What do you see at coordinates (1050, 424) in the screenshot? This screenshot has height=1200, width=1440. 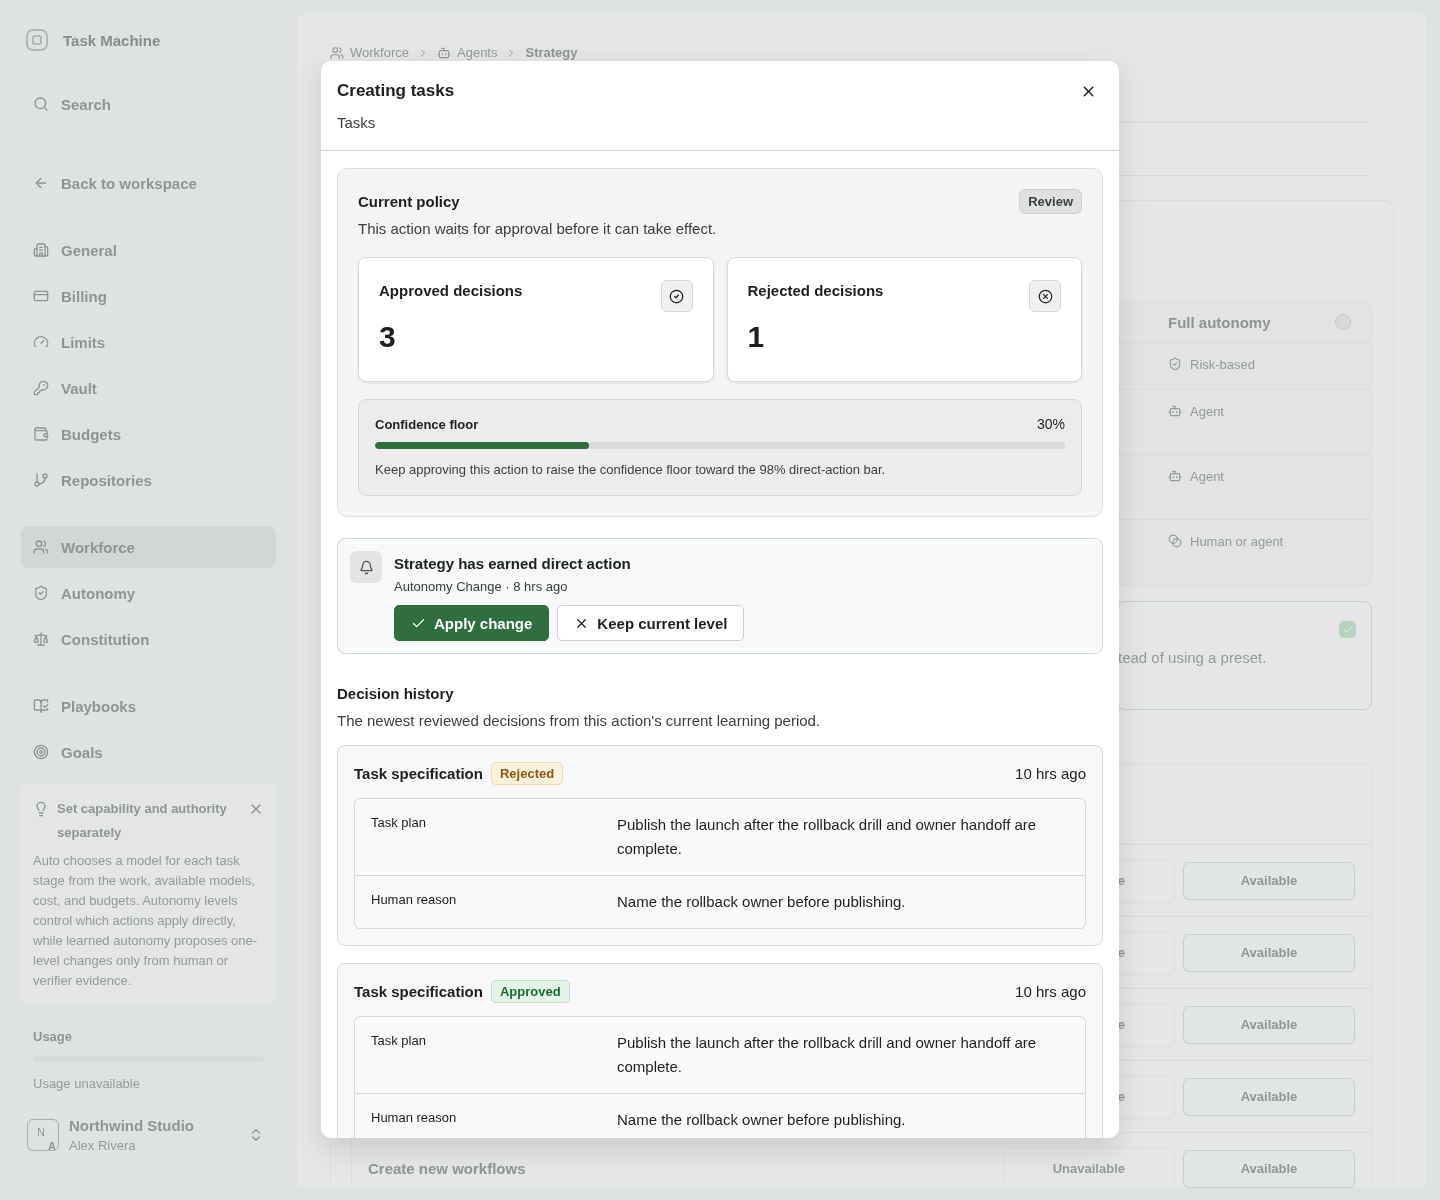 I see `confidence-reading: 30%` at bounding box center [1050, 424].